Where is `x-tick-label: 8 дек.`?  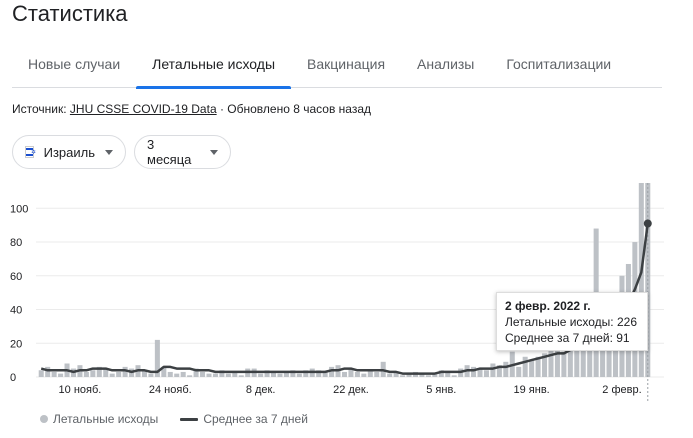 x-tick-label: 8 дек. is located at coordinates (261, 390).